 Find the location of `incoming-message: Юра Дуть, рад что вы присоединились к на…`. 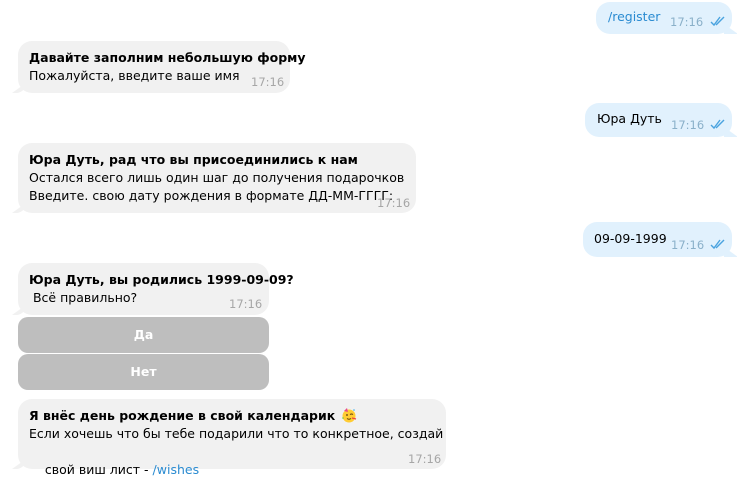

incoming-message: Юра Дуть, рад что вы присоединились к на… is located at coordinates (217, 178).